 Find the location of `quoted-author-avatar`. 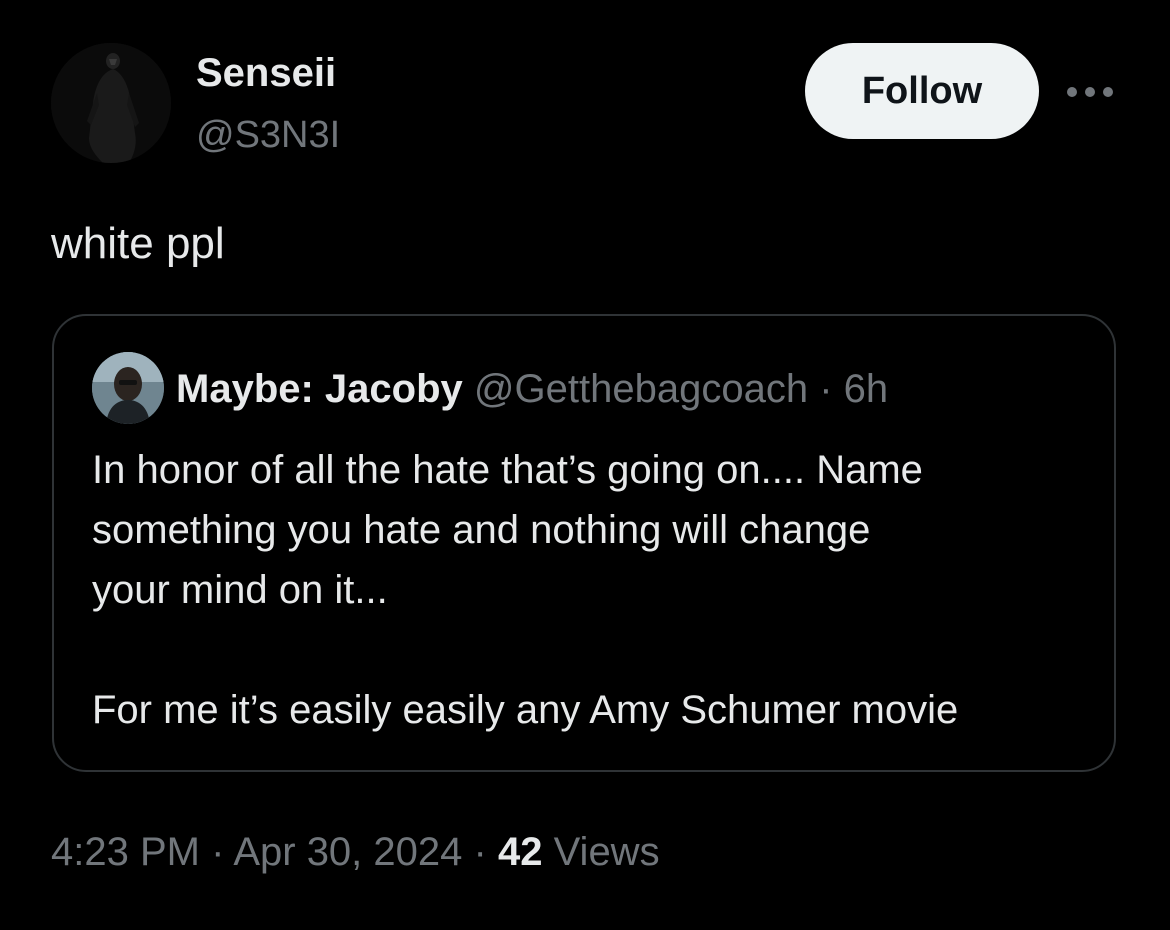

quoted-author-avatar is located at coordinates (128, 388).